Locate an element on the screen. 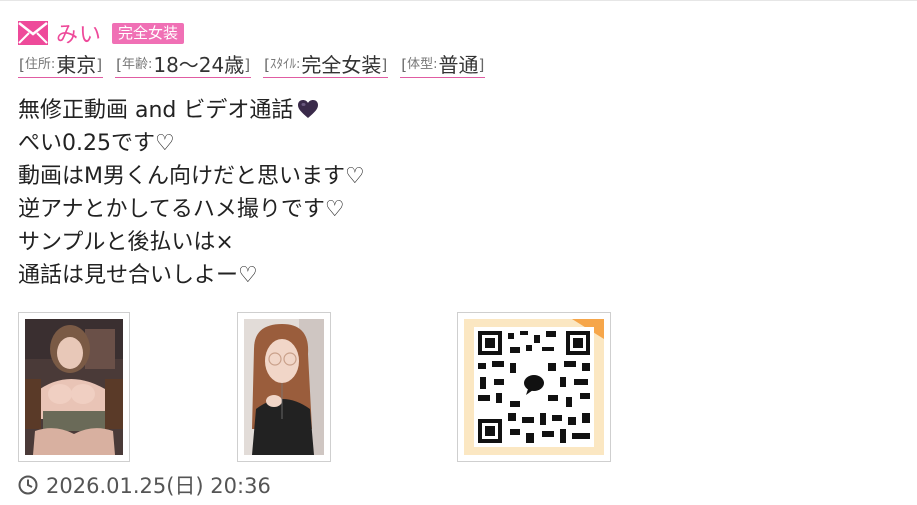 The width and height of the screenshot is (917, 505). qr-code-image is located at coordinates (534, 387).